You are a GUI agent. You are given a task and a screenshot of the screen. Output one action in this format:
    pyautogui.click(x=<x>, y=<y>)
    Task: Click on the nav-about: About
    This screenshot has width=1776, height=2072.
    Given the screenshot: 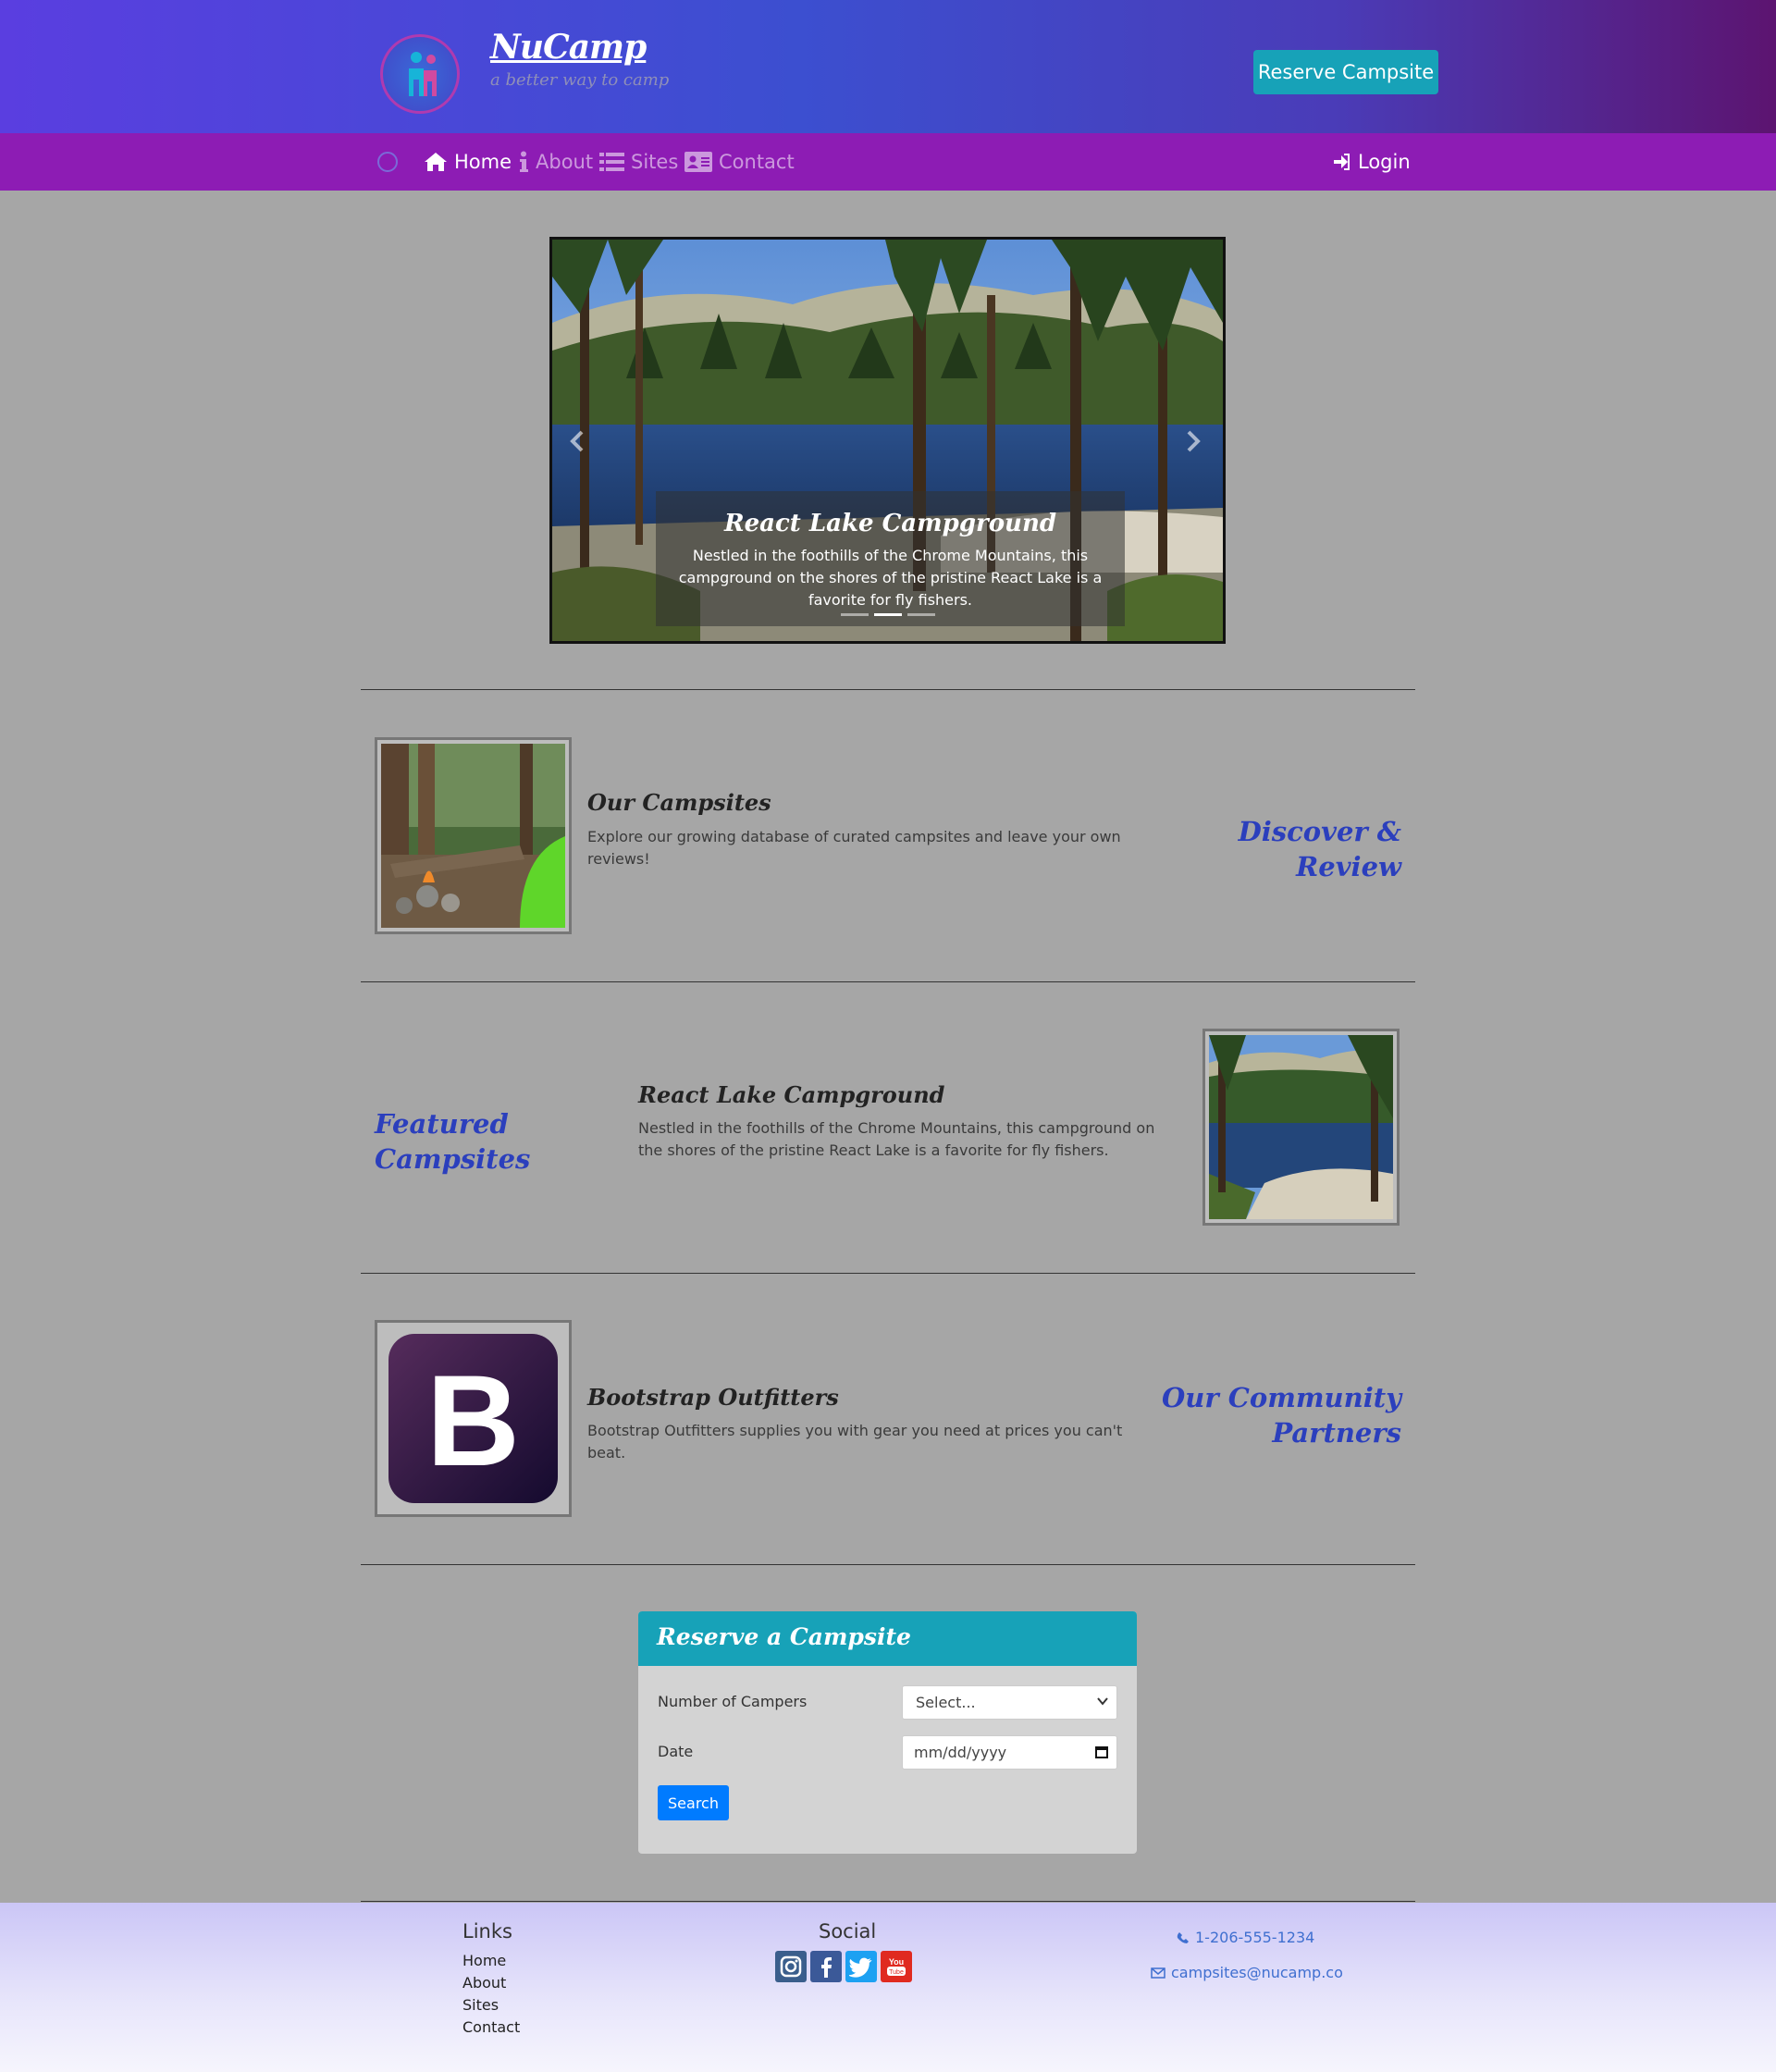 What is the action you would take?
    pyautogui.click(x=555, y=162)
    